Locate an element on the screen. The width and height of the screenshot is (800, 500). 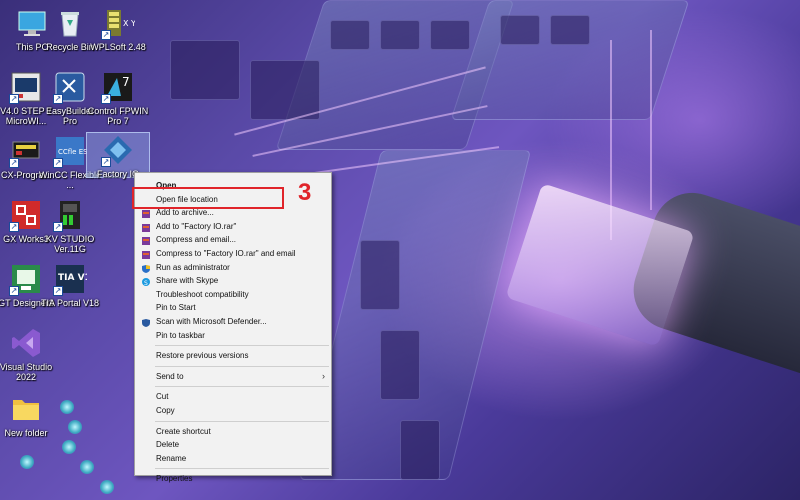
menu-item-label: Run as administrator is located at coordinates (193, 267).